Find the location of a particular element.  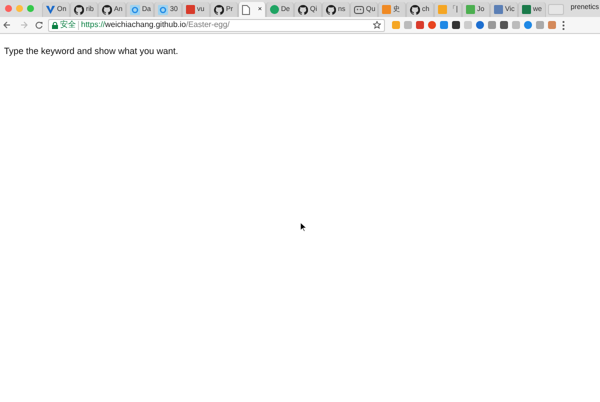

forward-icon is located at coordinates (24, 25).